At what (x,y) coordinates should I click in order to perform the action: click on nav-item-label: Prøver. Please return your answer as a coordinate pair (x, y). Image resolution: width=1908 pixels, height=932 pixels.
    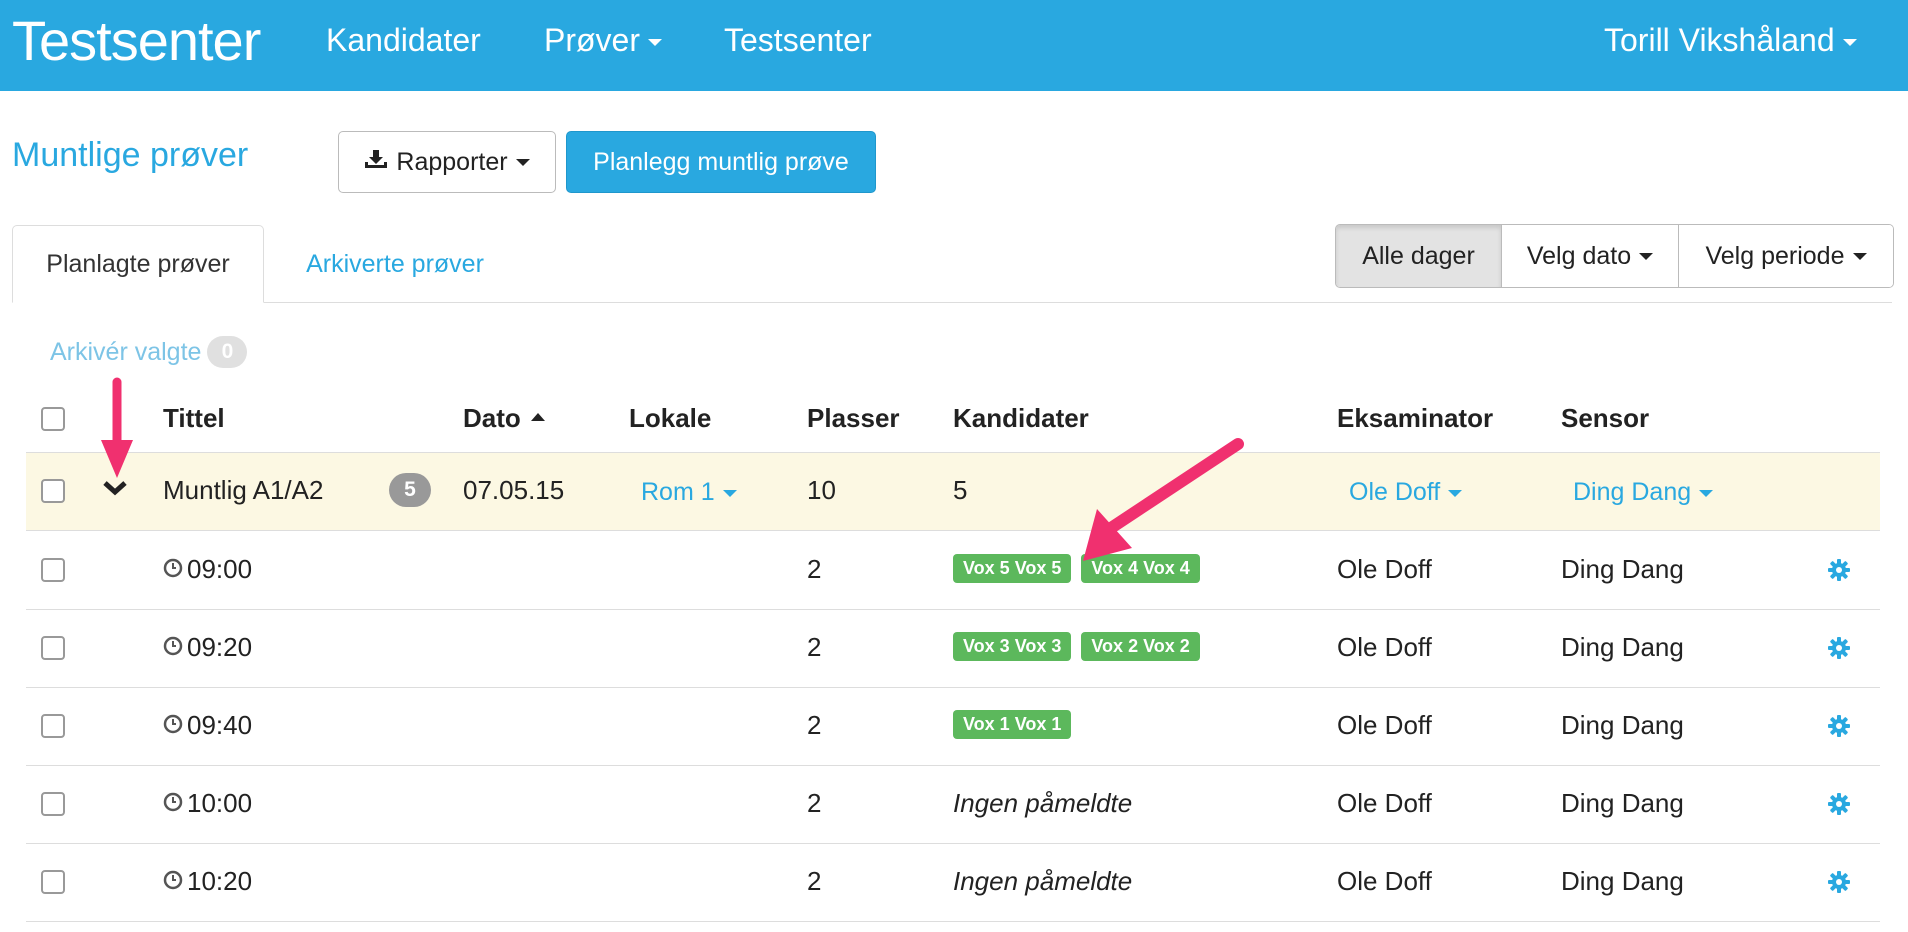
    Looking at the image, I should click on (592, 40).